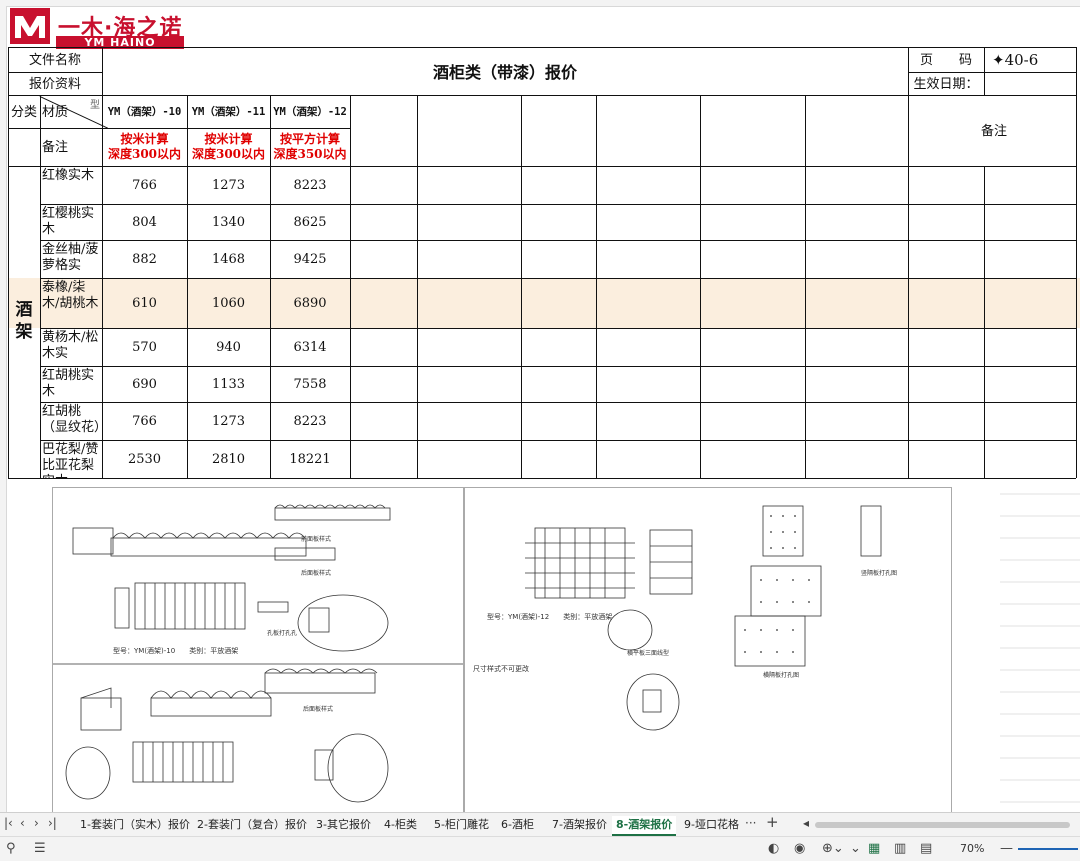  Describe the element at coordinates (54, 60) in the screenshot. I see `file-name-label: 文件名称` at that location.